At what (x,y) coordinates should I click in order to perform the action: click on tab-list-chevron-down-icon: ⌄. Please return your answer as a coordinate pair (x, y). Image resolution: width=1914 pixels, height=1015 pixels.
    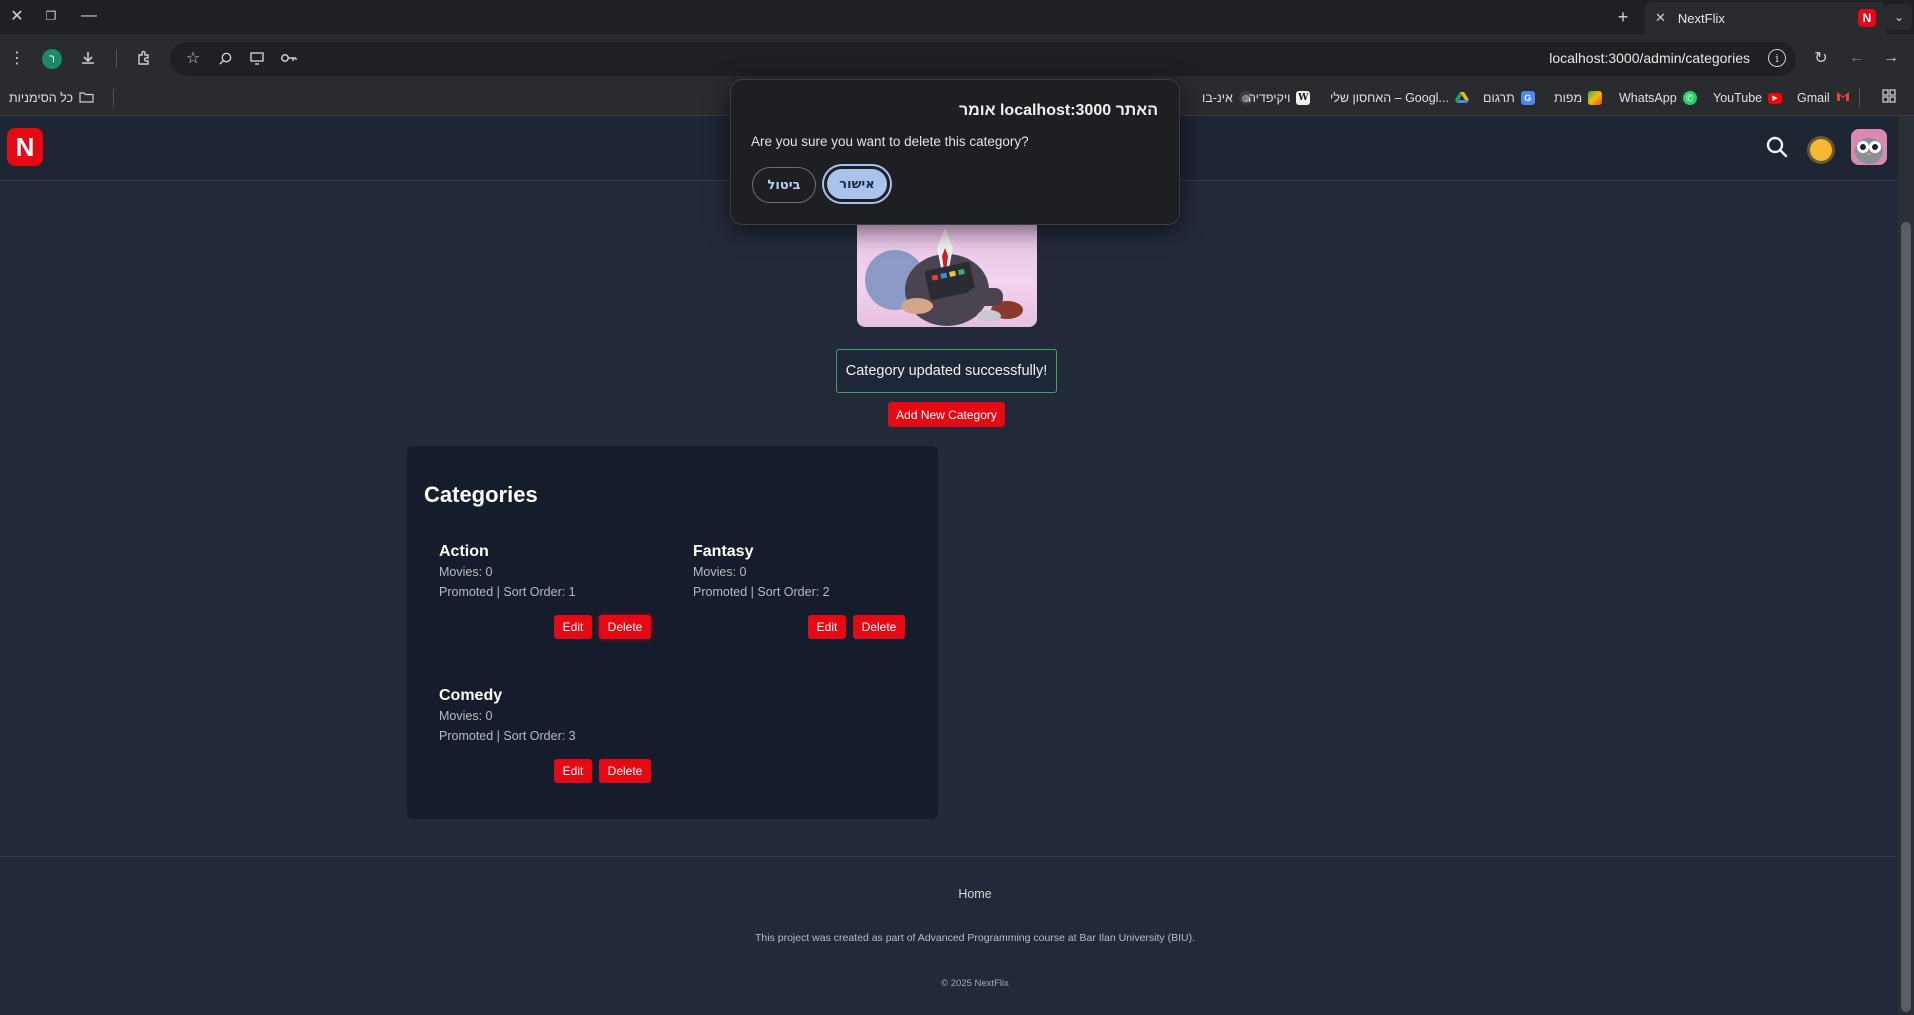
    Looking at the image, I should click on (1899, 17).